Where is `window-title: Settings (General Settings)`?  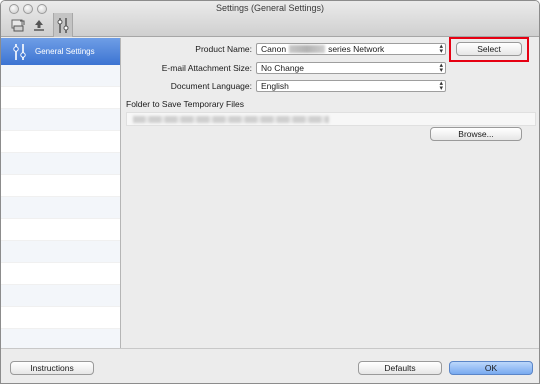
window-title: Settings (General Settings) is located at coordinates (270, 8).